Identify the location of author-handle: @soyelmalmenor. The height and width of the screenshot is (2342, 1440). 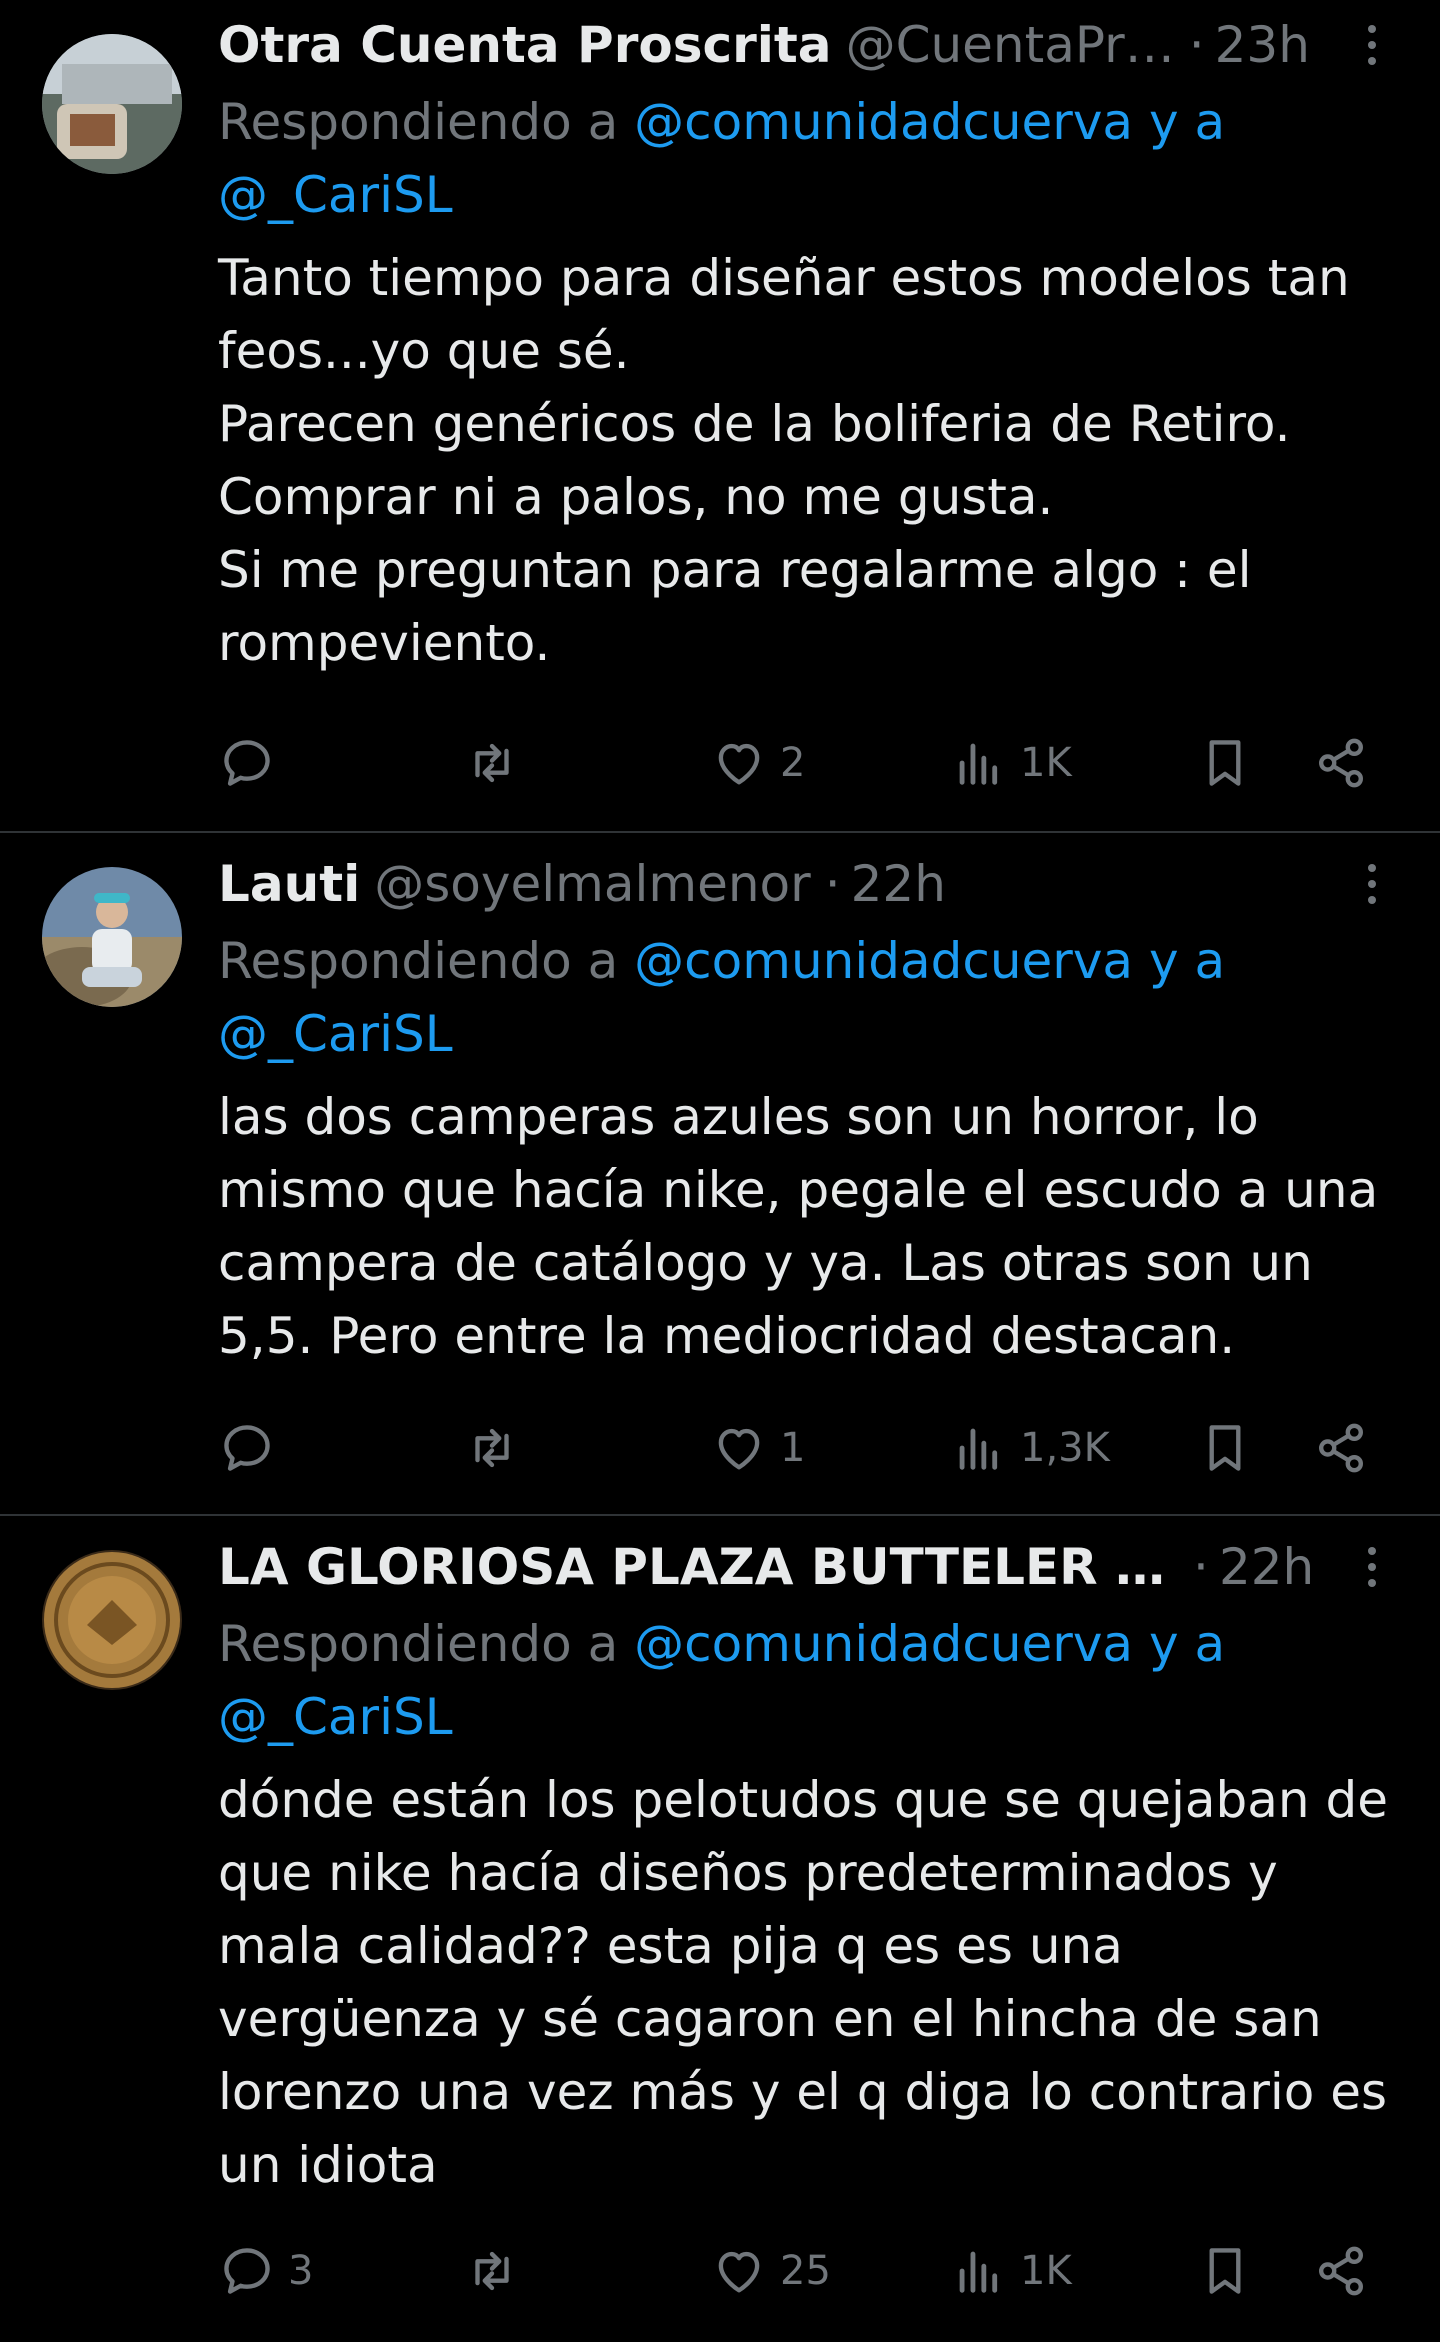
(592, 884).